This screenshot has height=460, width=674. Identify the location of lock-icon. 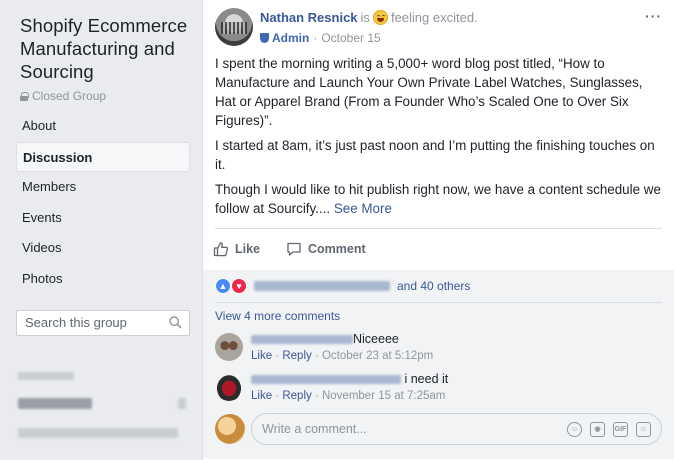
(24, 96).